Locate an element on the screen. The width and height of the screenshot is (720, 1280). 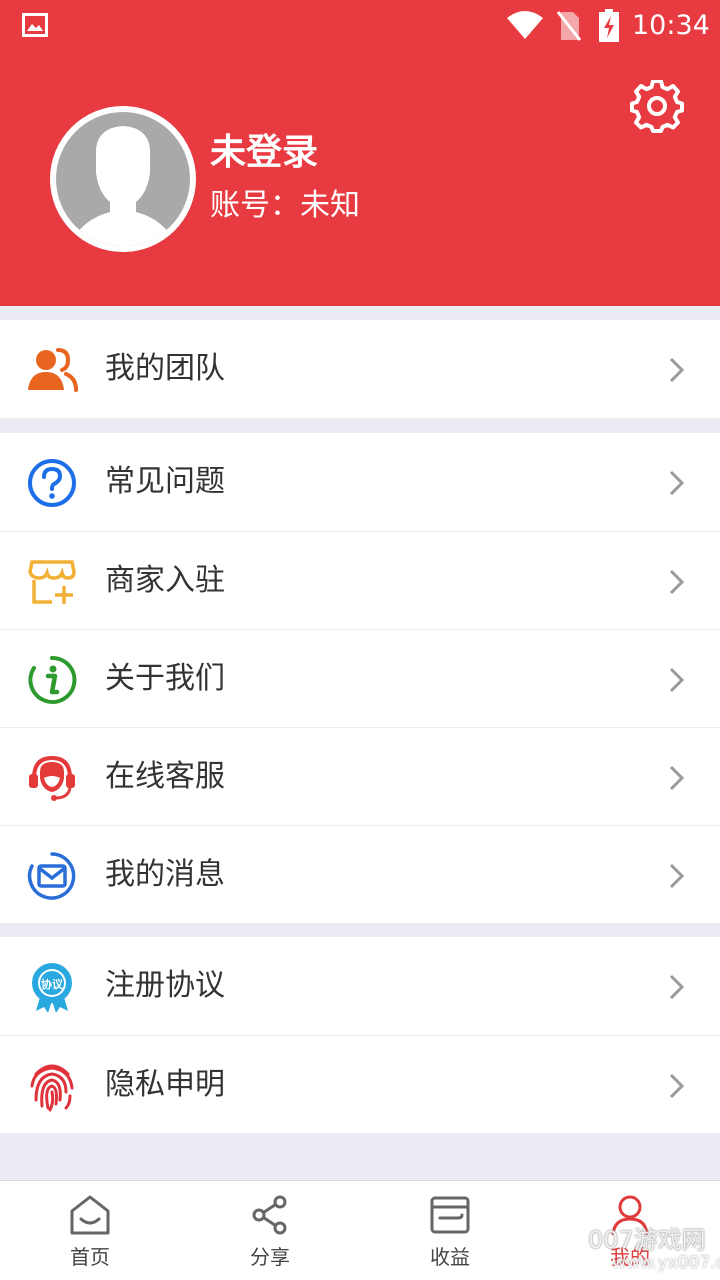
watermark-text: 007游戏网 is located at coordinates (647, 1240).